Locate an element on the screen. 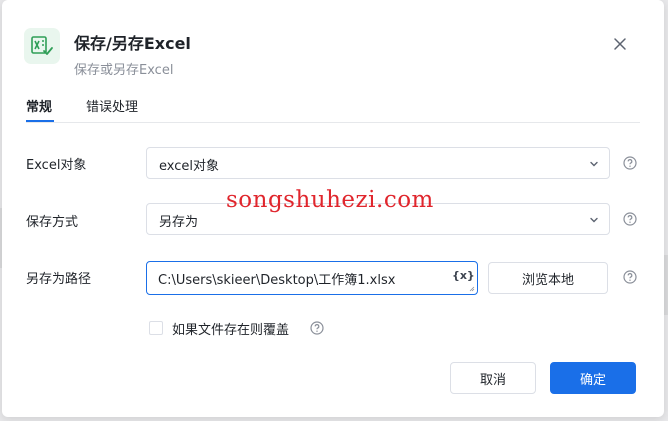  tab-bar: 常规 错误处理 is located at coordinates (333, 108).